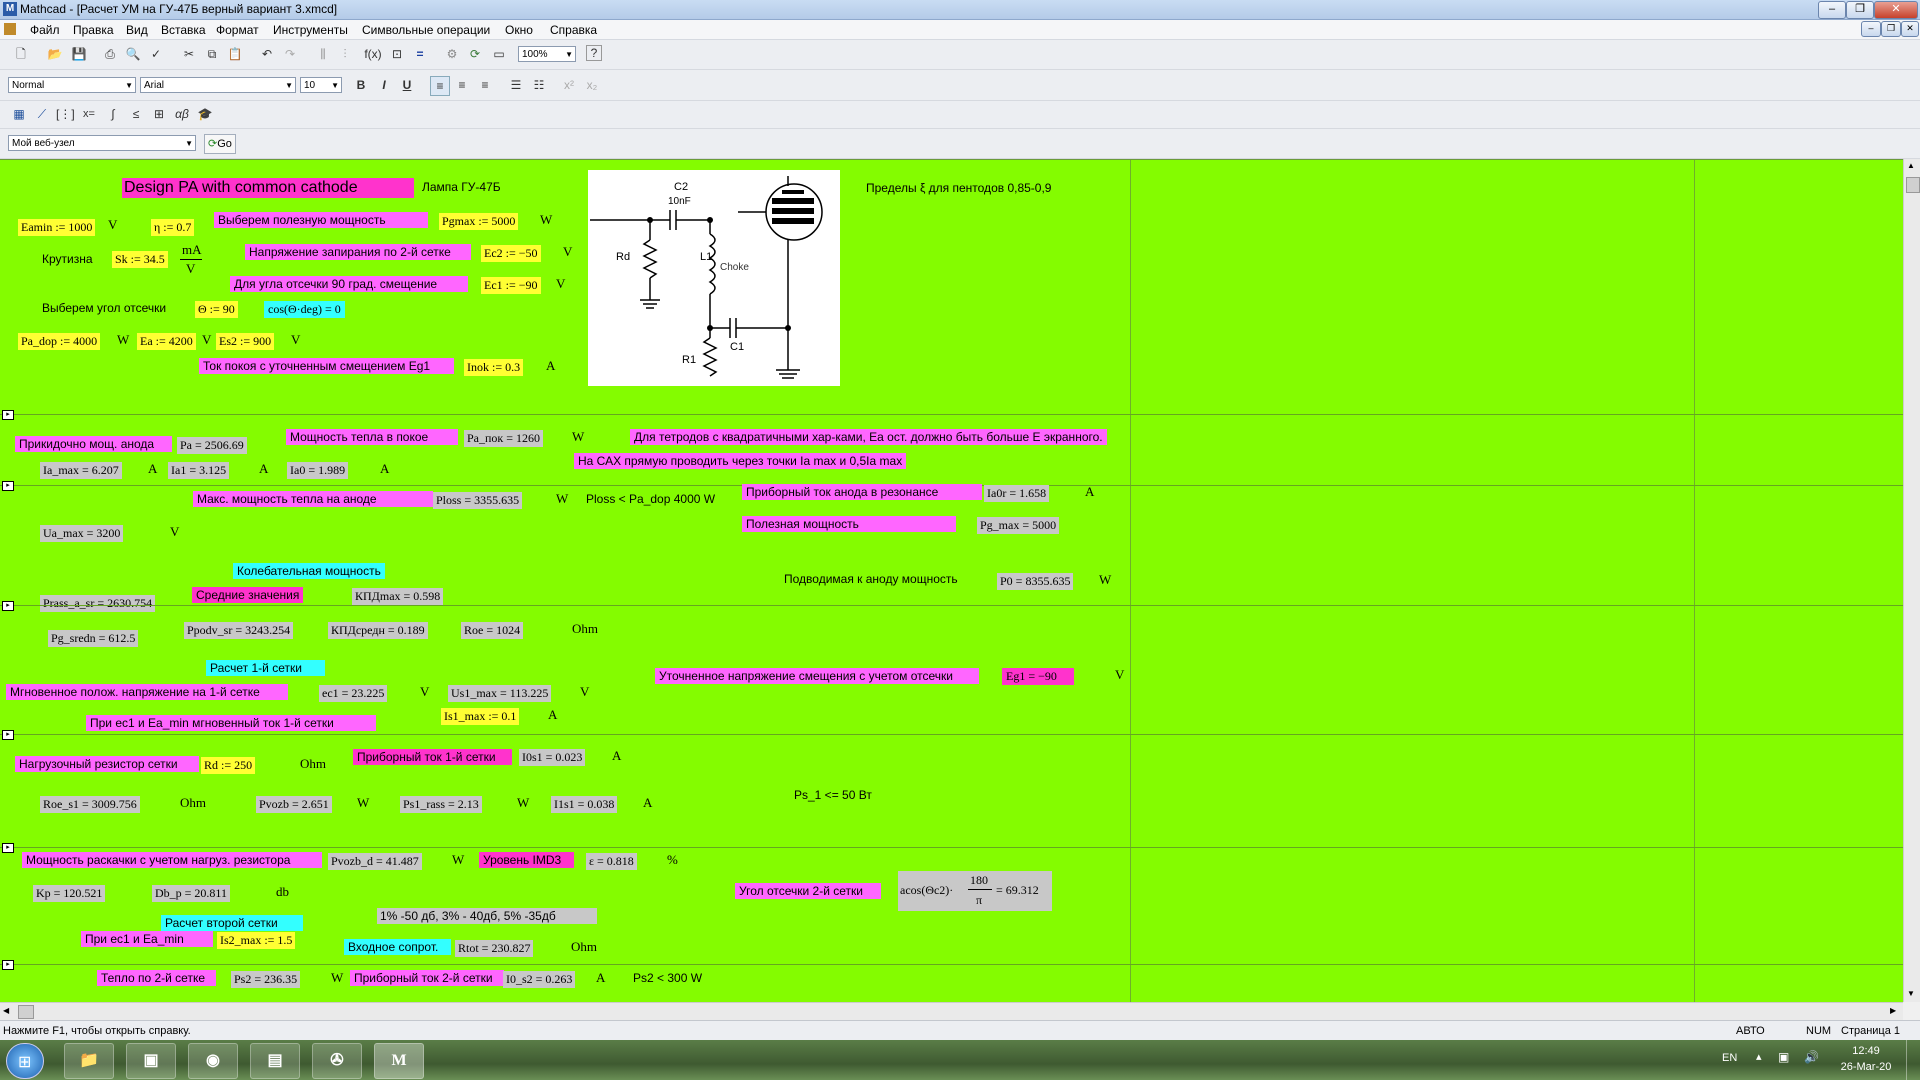  What do you see at coordinates (81, 470) in the screenshot?
I see `iamax-eval: Ia_max = 6.207` at bounding box center [81, 470].